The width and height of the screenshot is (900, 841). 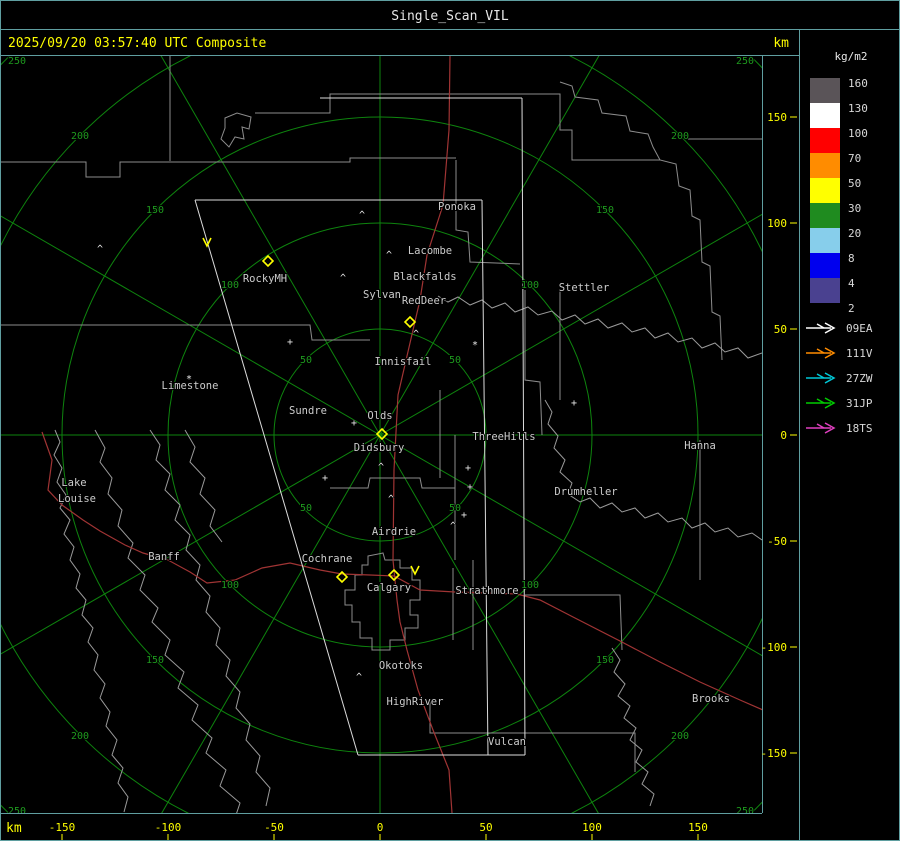 I want to click on site-id-label: 111V, so click(x=859, y=353).